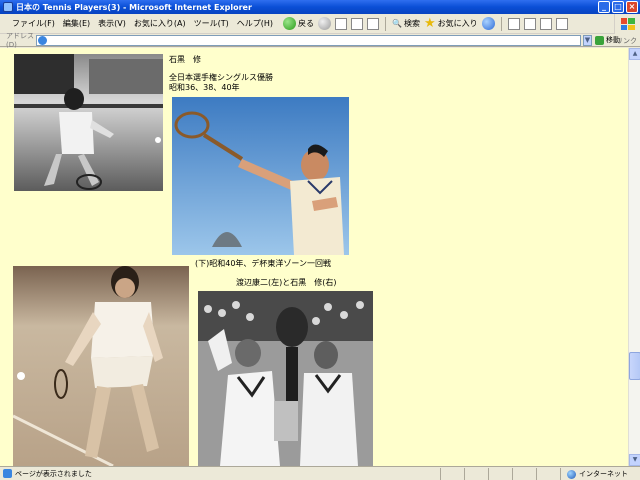 This screenshot has width=640, height=480. I want to click on menu-favorites: お気に入り(A), so click(160, 23).